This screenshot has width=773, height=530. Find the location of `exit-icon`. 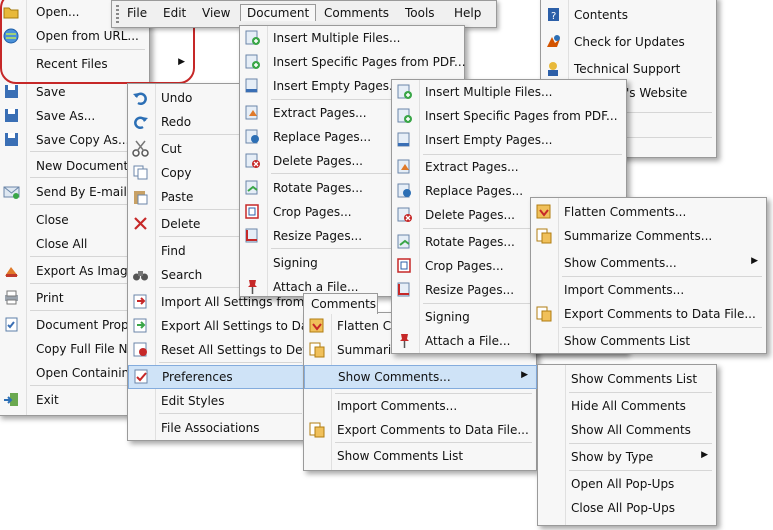

exit-icon is located at coordinates (11, 399).